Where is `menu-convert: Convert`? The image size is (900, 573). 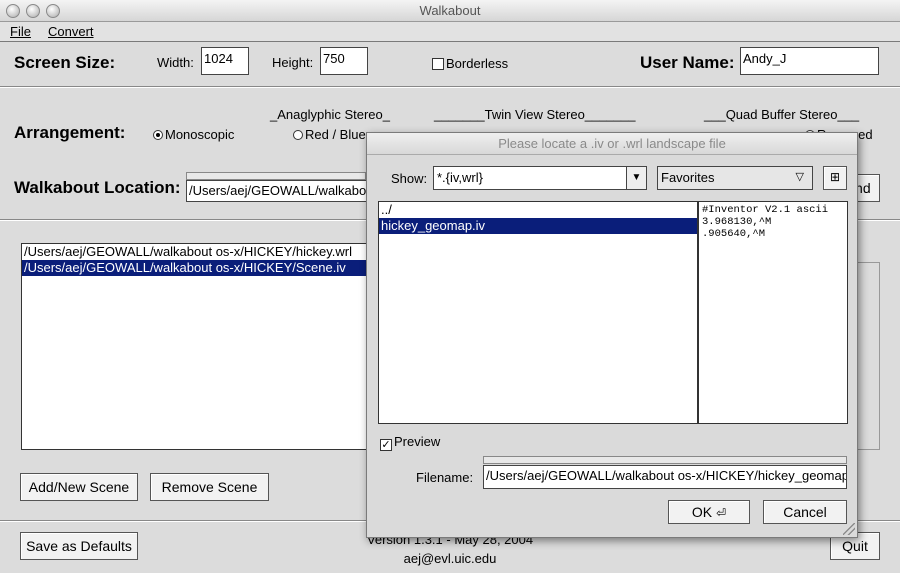 menu-convert: Convert is located at coordinates (71, 31).